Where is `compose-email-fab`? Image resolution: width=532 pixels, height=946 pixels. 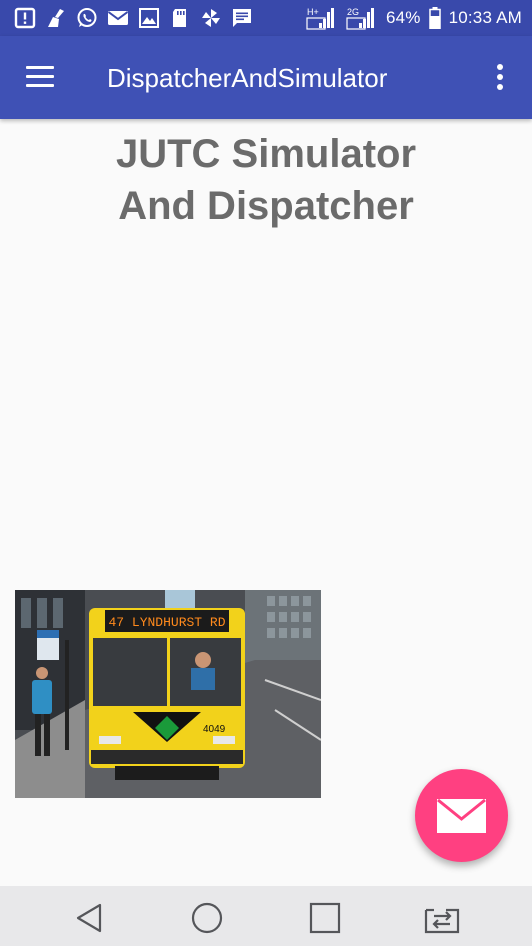 compose-email-fab is located at coordinates (461, 815).